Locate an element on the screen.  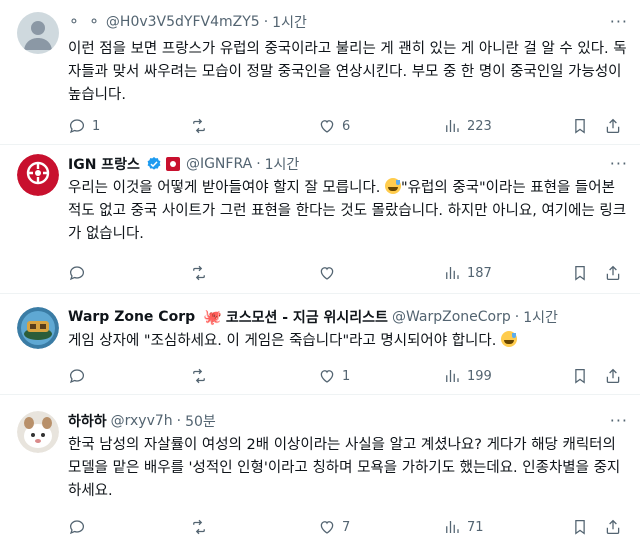
like-button: 6 is located at coordinates (334, 126).